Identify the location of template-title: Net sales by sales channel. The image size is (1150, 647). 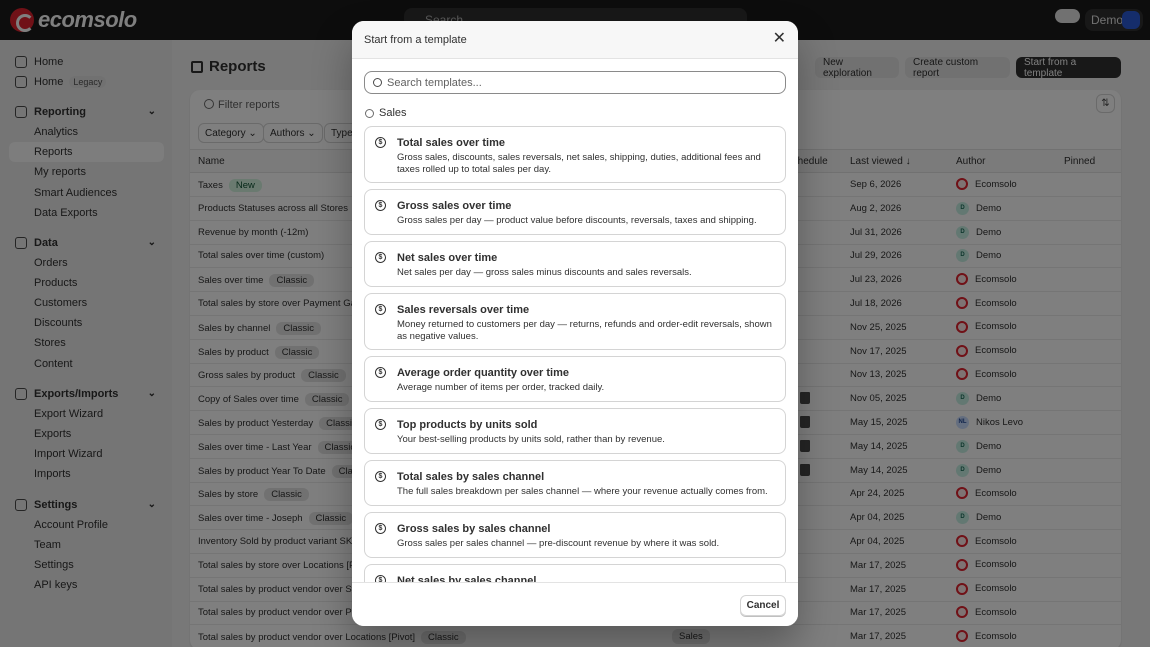
(467, 578).